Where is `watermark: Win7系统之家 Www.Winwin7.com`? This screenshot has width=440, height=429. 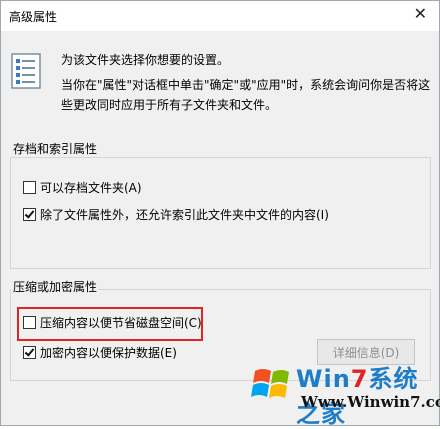
watermark: Win7系统之家 Www.Winwin7.com is located at coordinates (344, 388).